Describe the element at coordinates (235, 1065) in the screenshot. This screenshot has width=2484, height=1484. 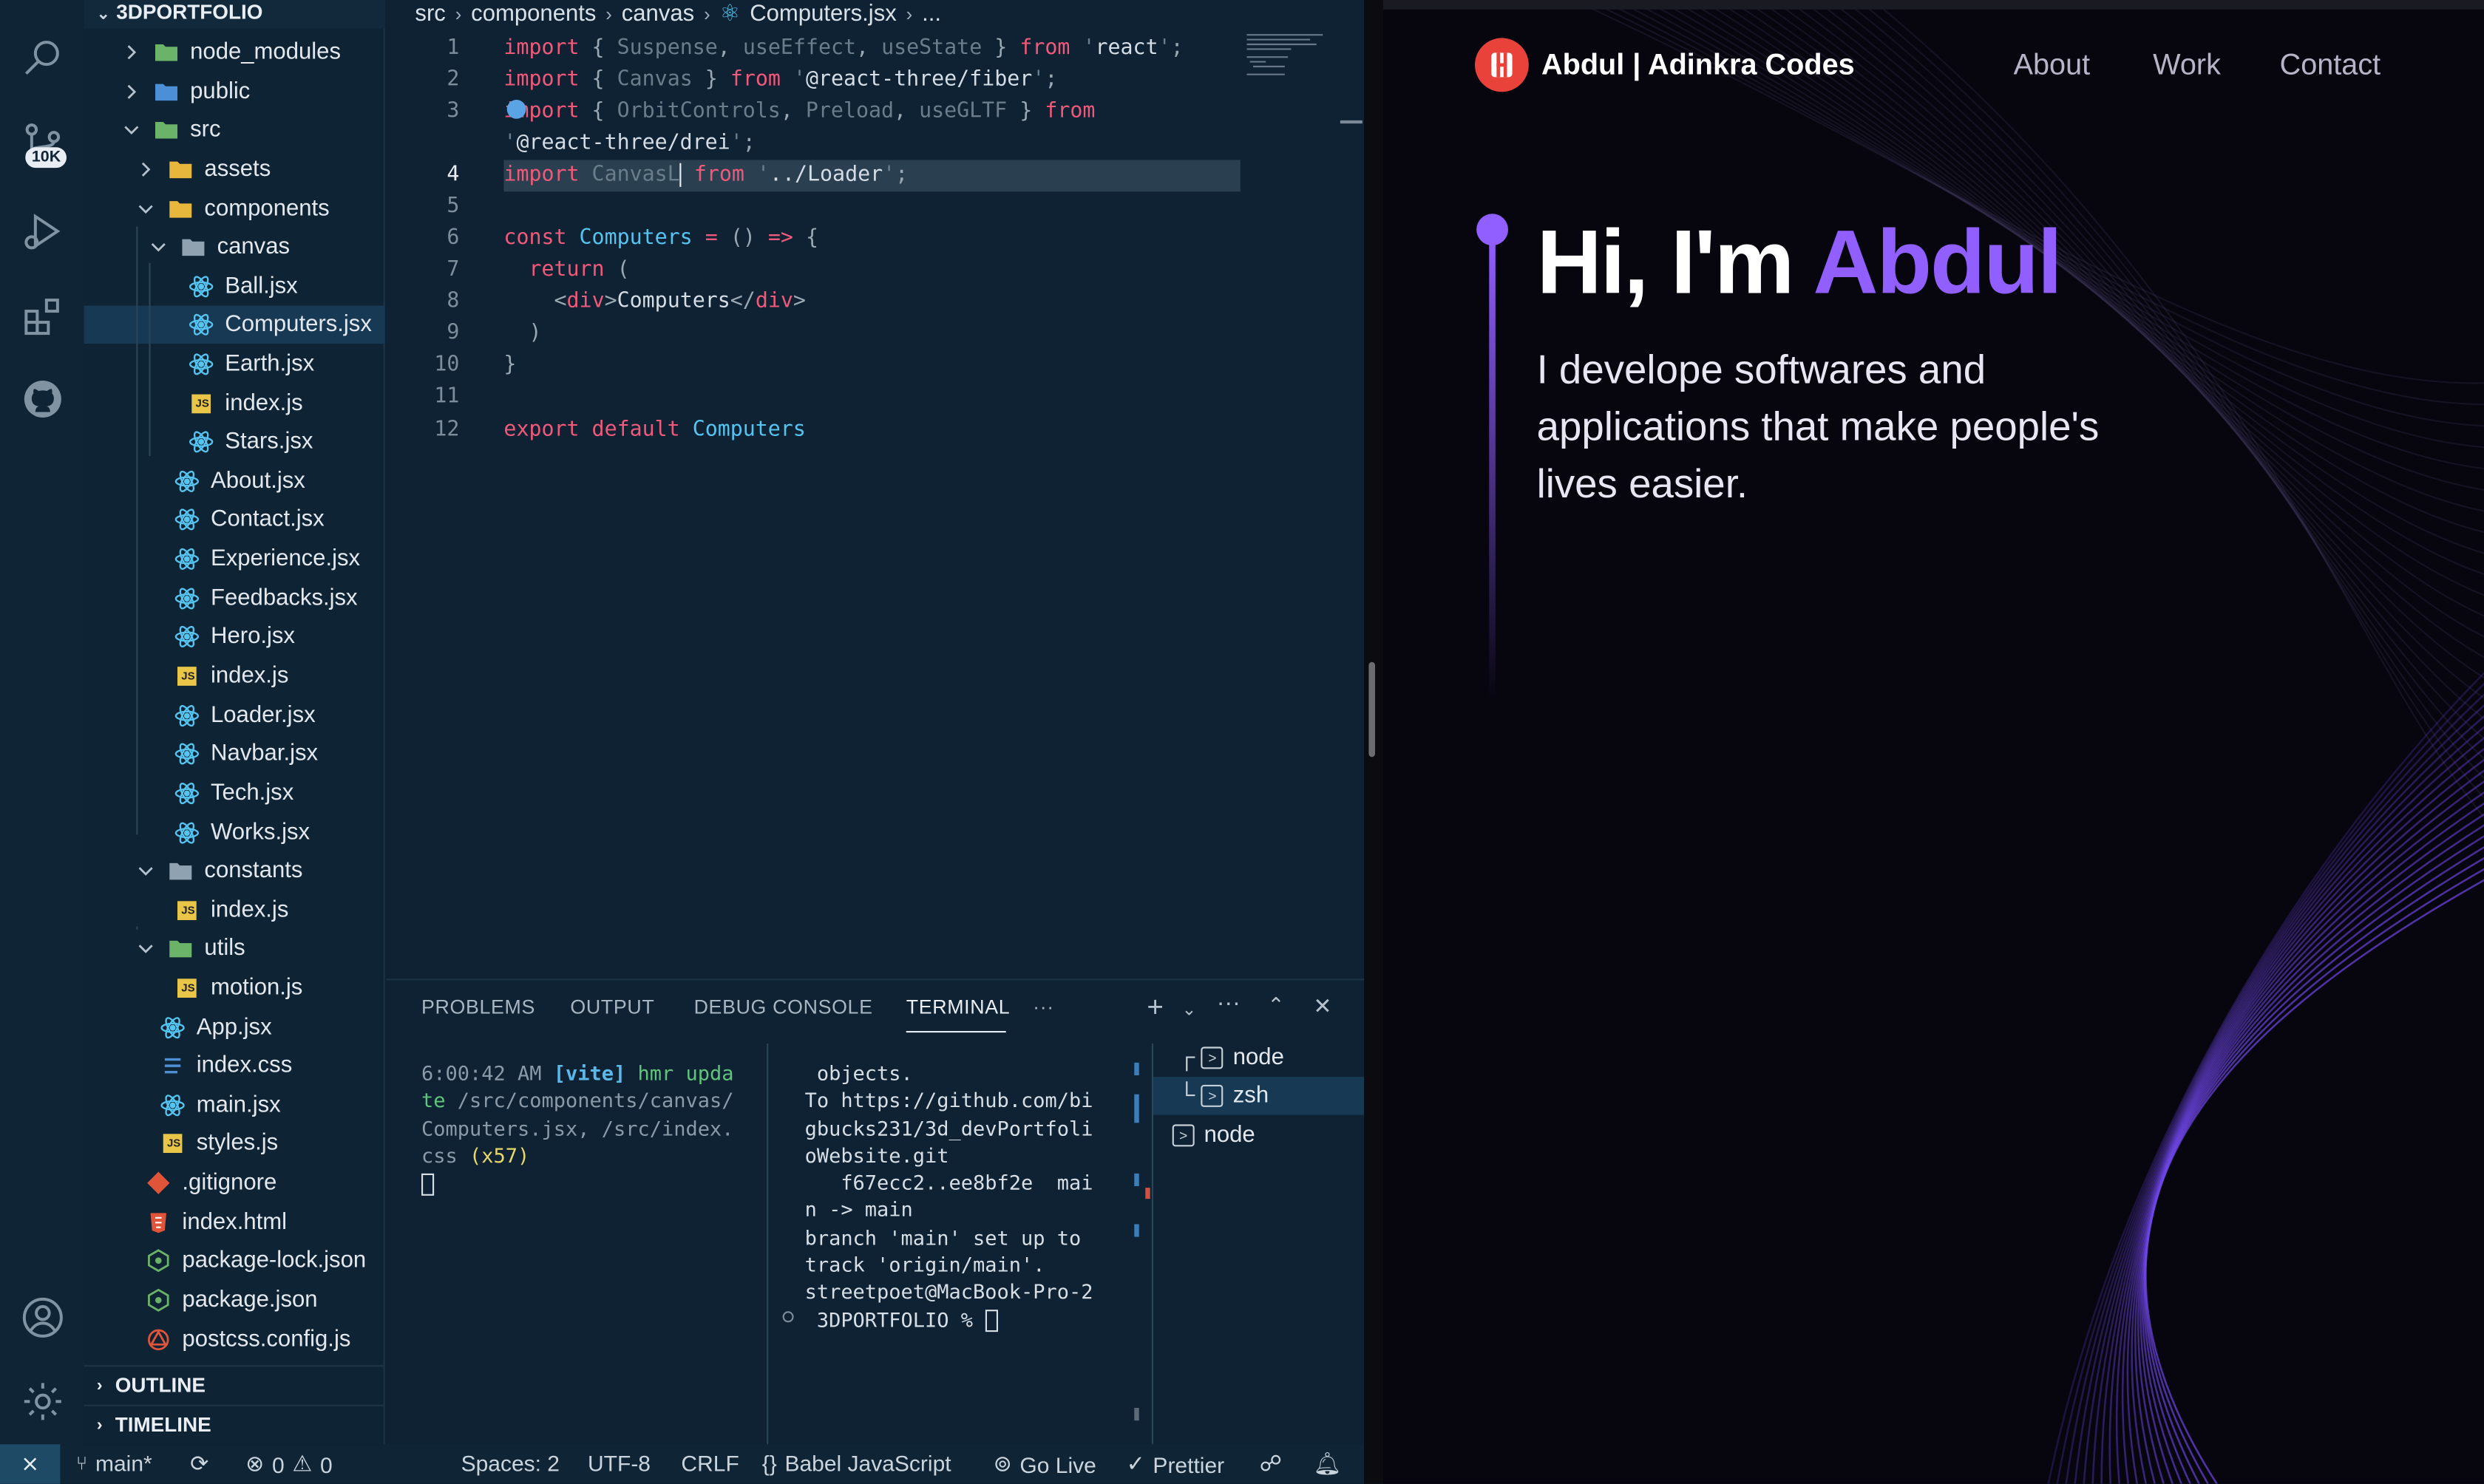
I see `file-index-css: index.css` at that location.